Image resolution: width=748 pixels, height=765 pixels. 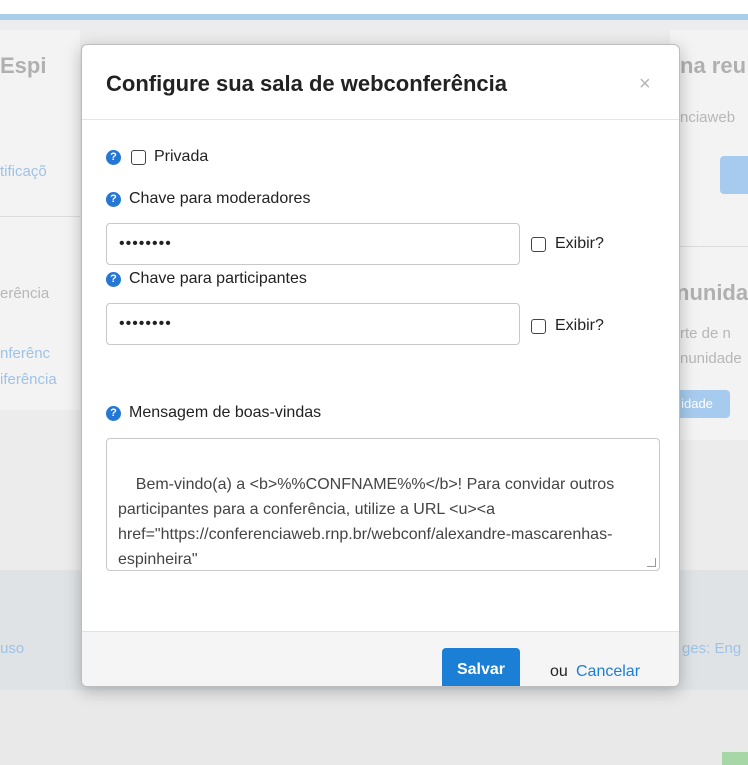 What do you see at coordinates (23, 171) in the screenshot?
I see `background-link-notifications: tificaçõ` at bounding box center [23, 171].